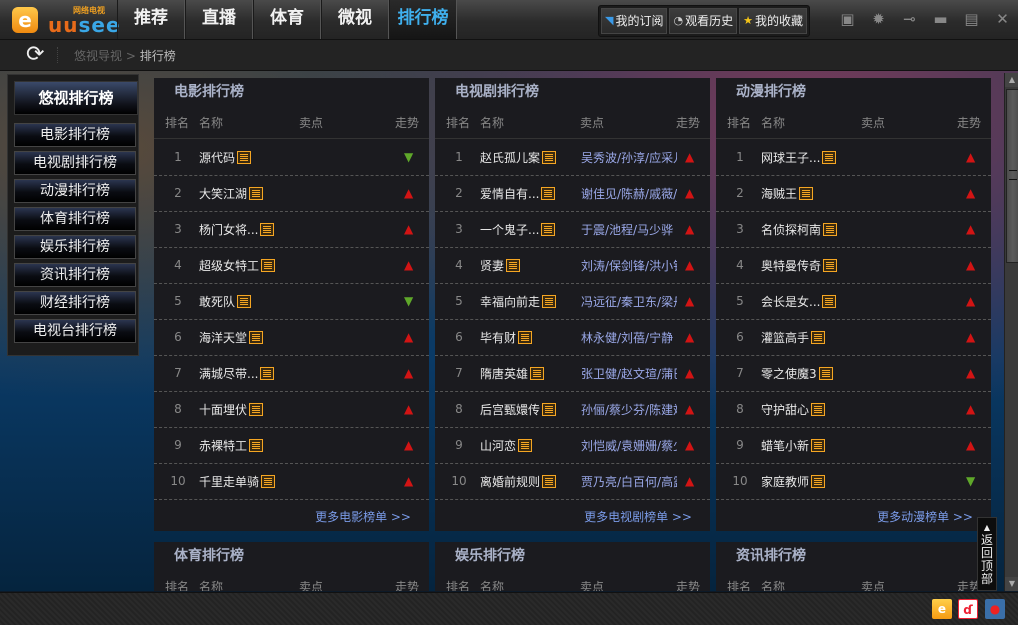 This screenshot has width=1018, height=625. What do you see at coordinates (853, 301) in the screenshot?
I see `table-row: 5 会长是女... ▲` at bounding box center [853, 301].